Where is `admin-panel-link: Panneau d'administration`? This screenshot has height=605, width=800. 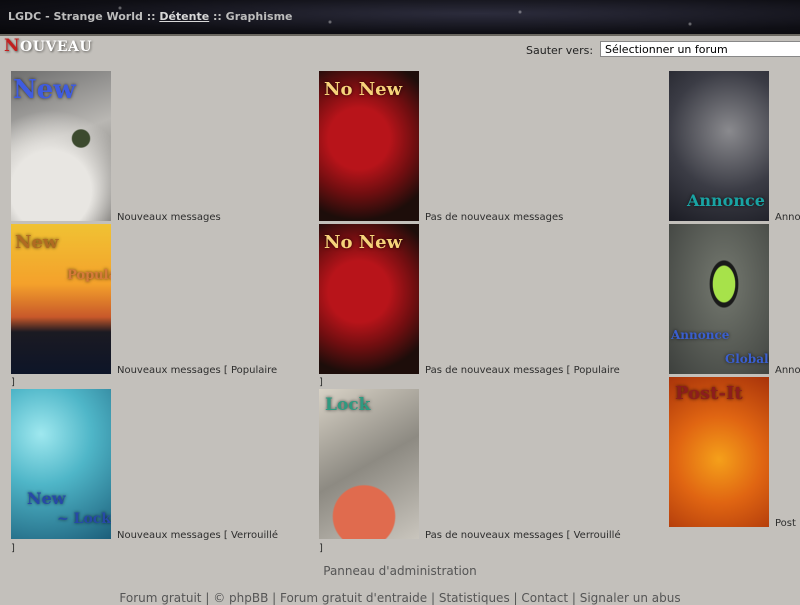 admin-panel-link: Panneau d'administration is located at coordinates (400, 571).